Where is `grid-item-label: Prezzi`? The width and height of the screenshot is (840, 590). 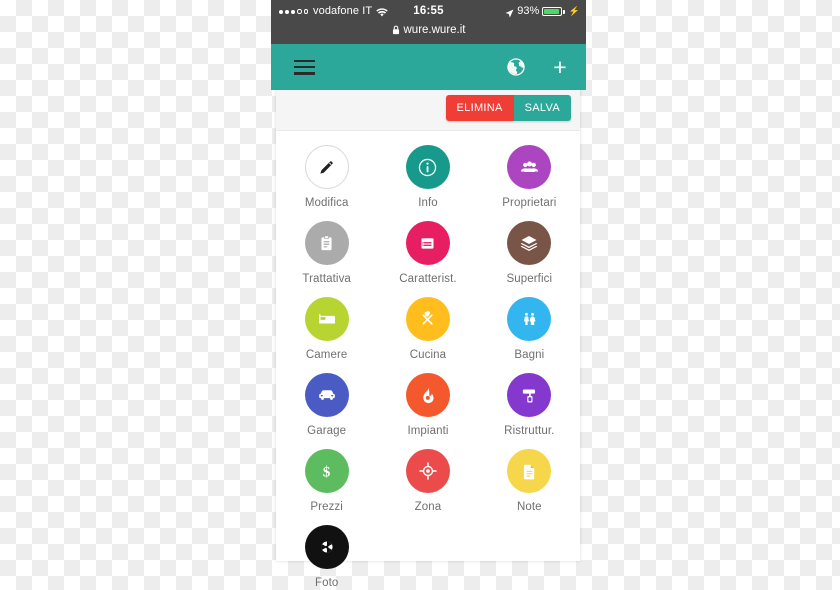
grid-item-label: Prezzi is located at coordinates (326, 507).